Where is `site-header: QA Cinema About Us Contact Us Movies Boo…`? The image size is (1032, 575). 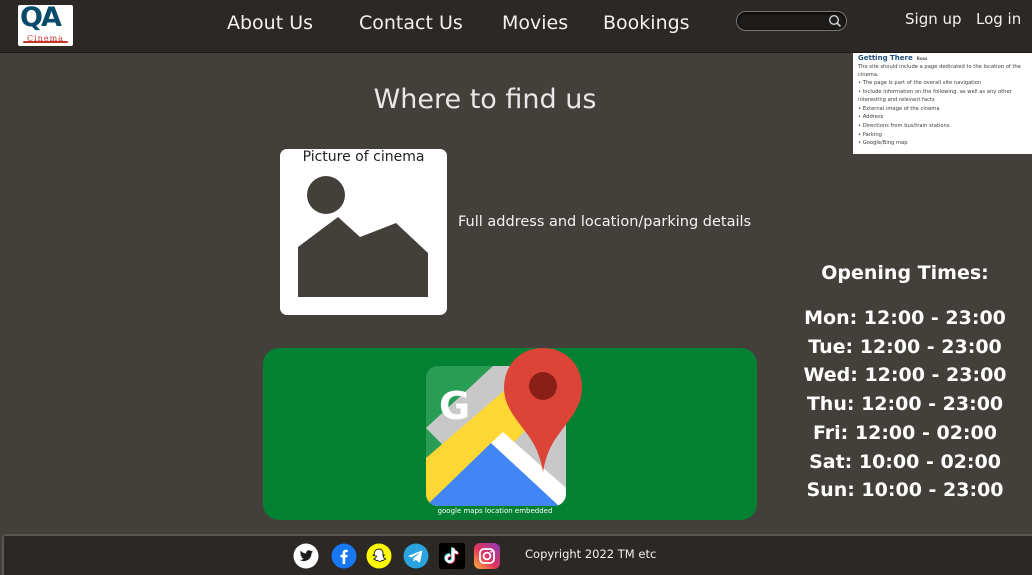
site-header: QA Cinema About Us Contact Us Movies Boo… is located at coordinates (516, 26).